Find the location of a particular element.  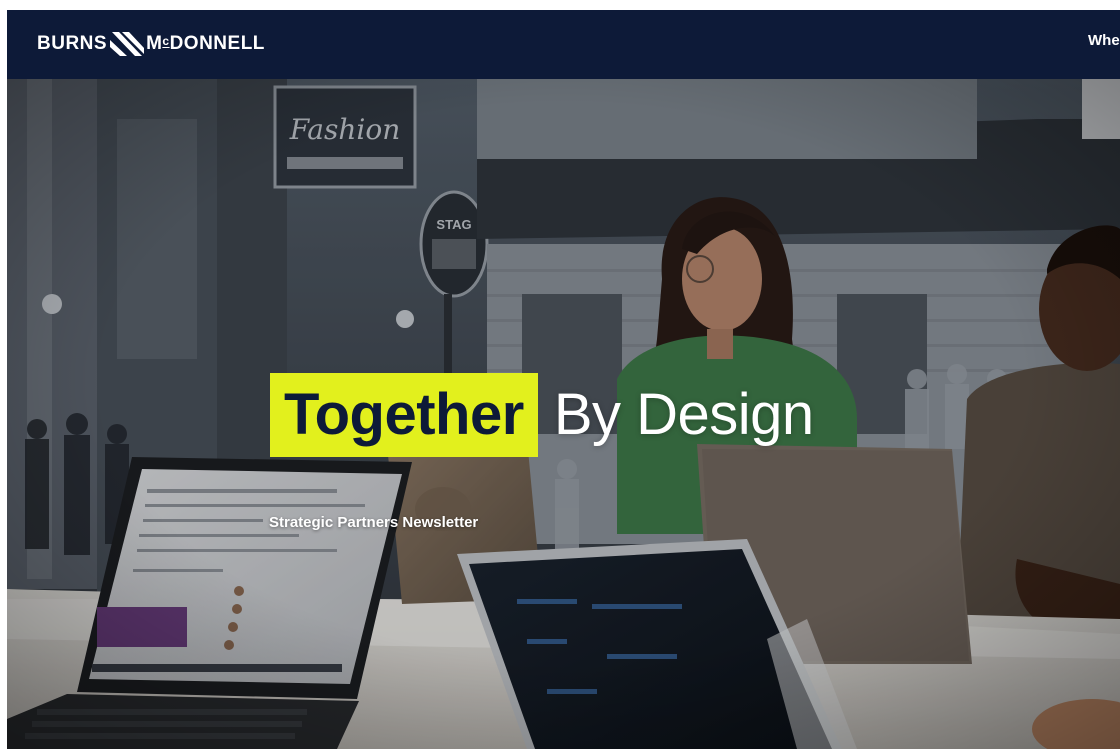

hero-title: Together By Design is located at coordinates (542, 415).